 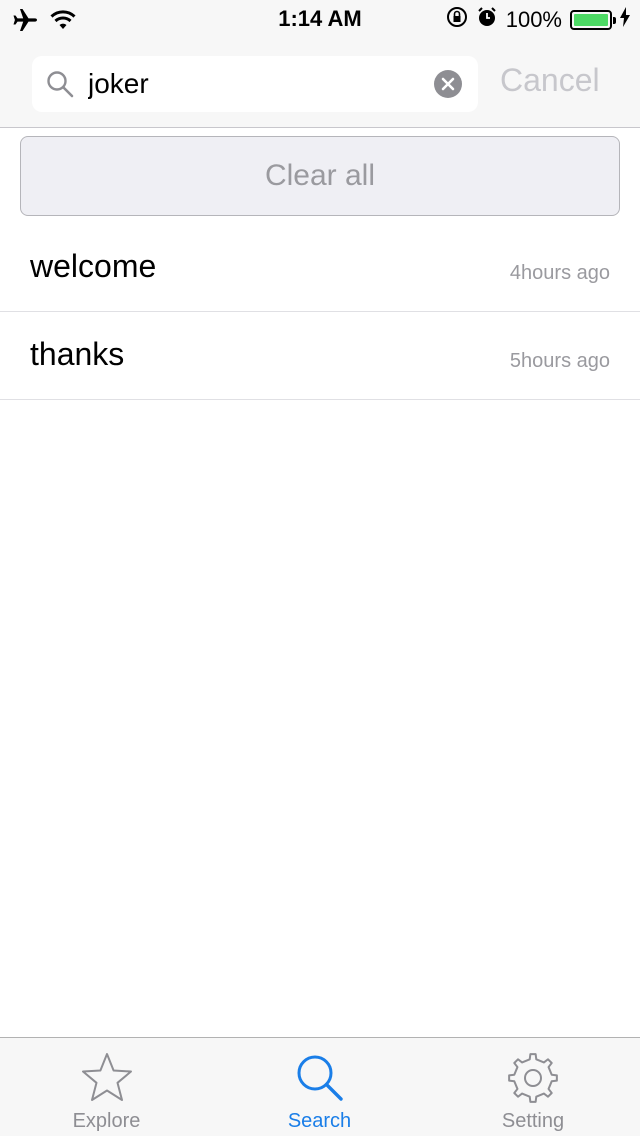 I want to click on history-time: 5hours ago, so click(x=559, y=361).